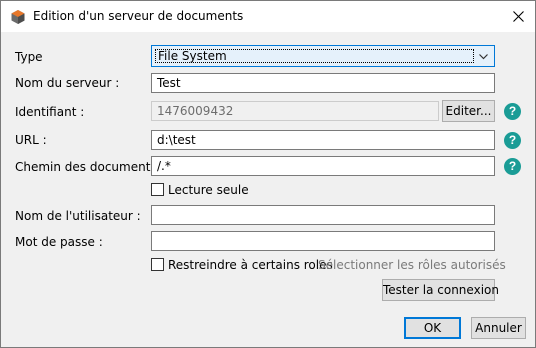 This screenshot has width=536, height=348. I want to click on readonly-label: Lecture seule, so click(208, 190).